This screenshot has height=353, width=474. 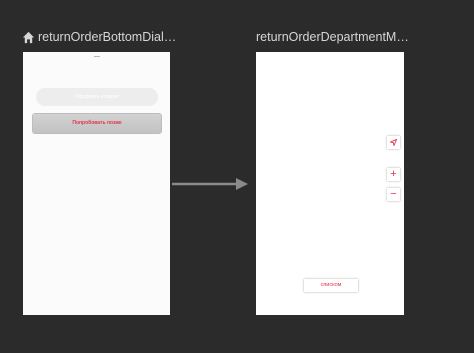 What do you see at coordinates (97, 123) in the screenshot?
I see `try-later-button: Попробовать позже` at bounding box center [97, 123].